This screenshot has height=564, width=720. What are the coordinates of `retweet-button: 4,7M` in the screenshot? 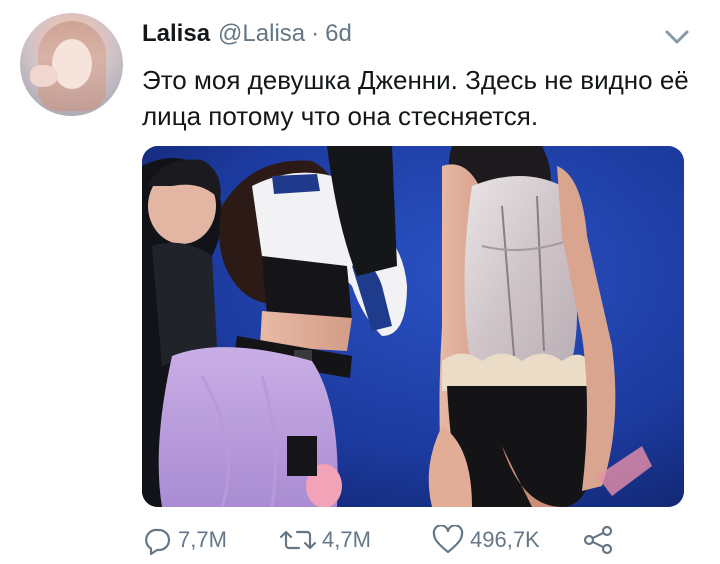 It's located at (325, 540).